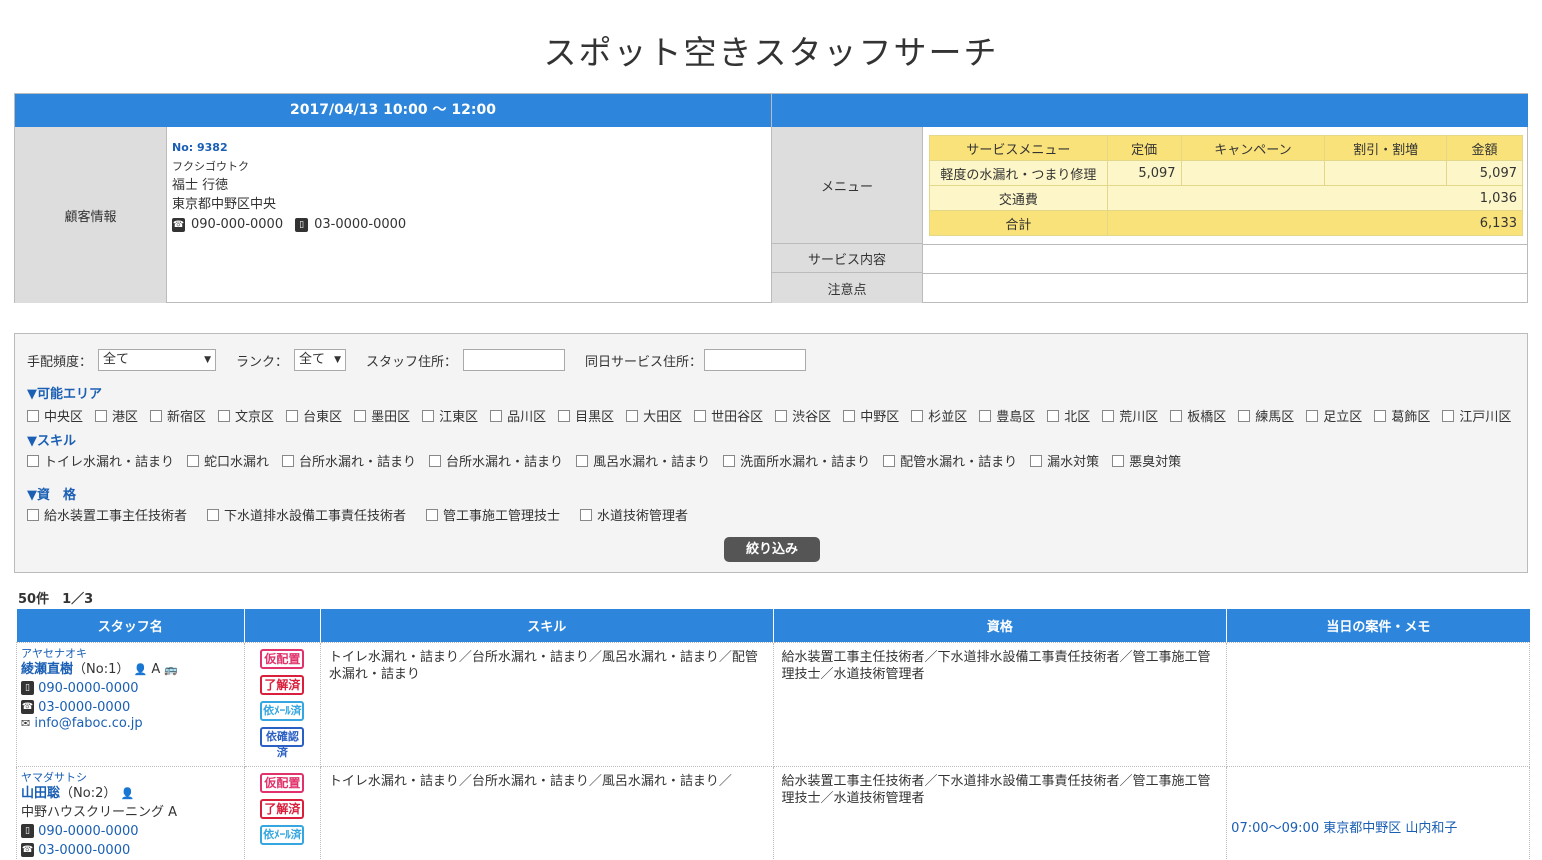  Describe the element at coordinates (1198, 415) in the screenshot. I see `area-checkbox: 板橋区` at that location.